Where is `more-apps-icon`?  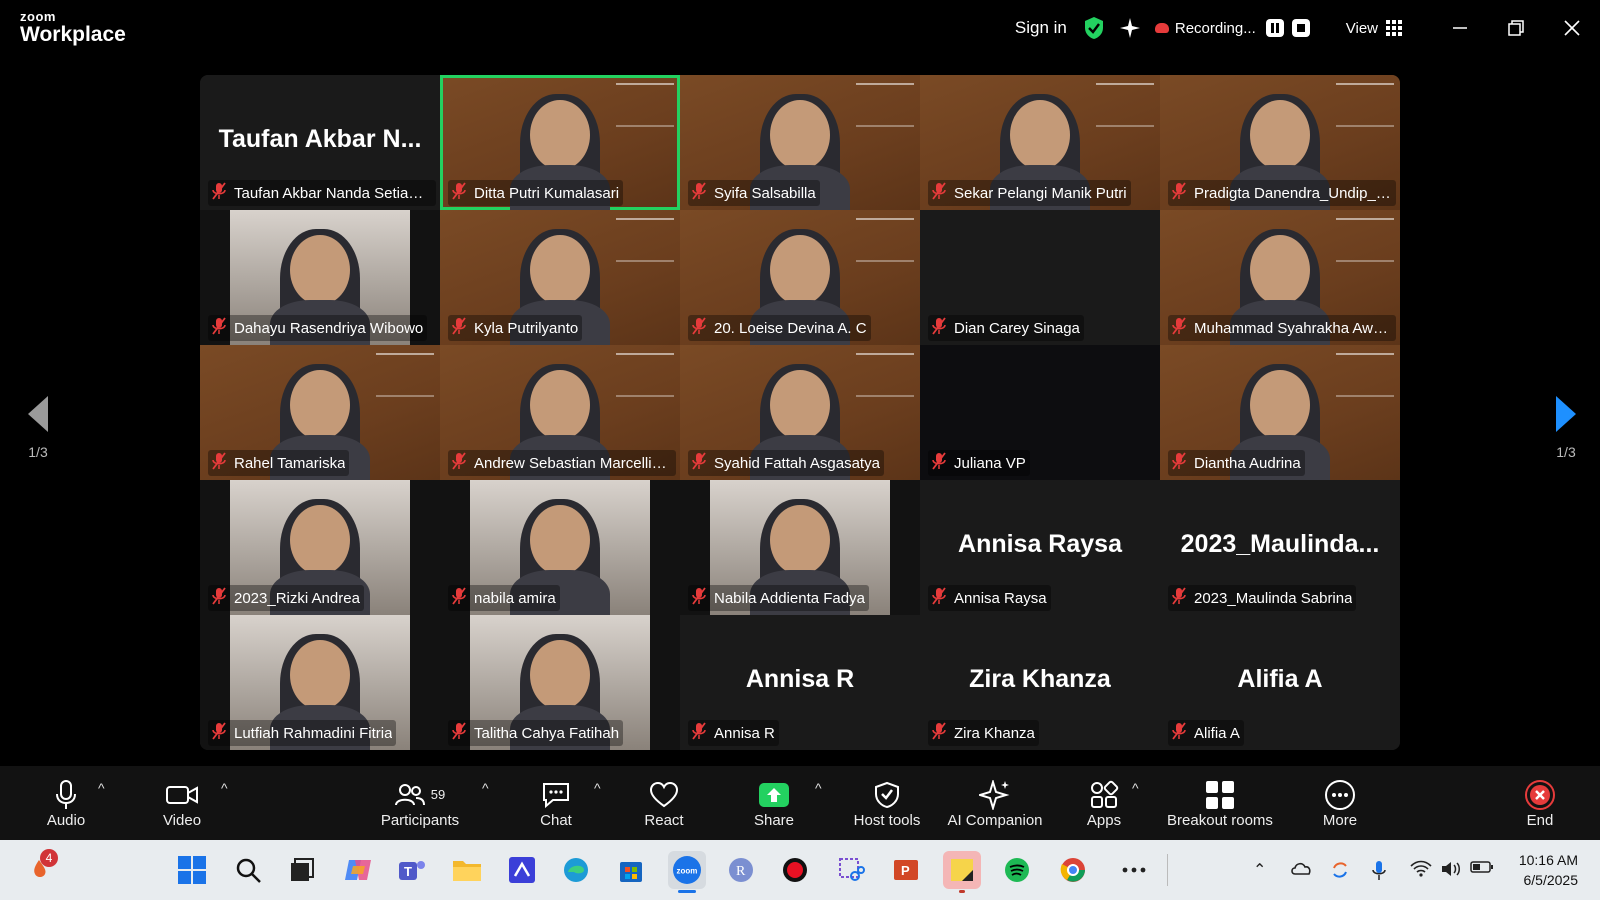
more-apps-icon is located at coordinates (1134, 870).